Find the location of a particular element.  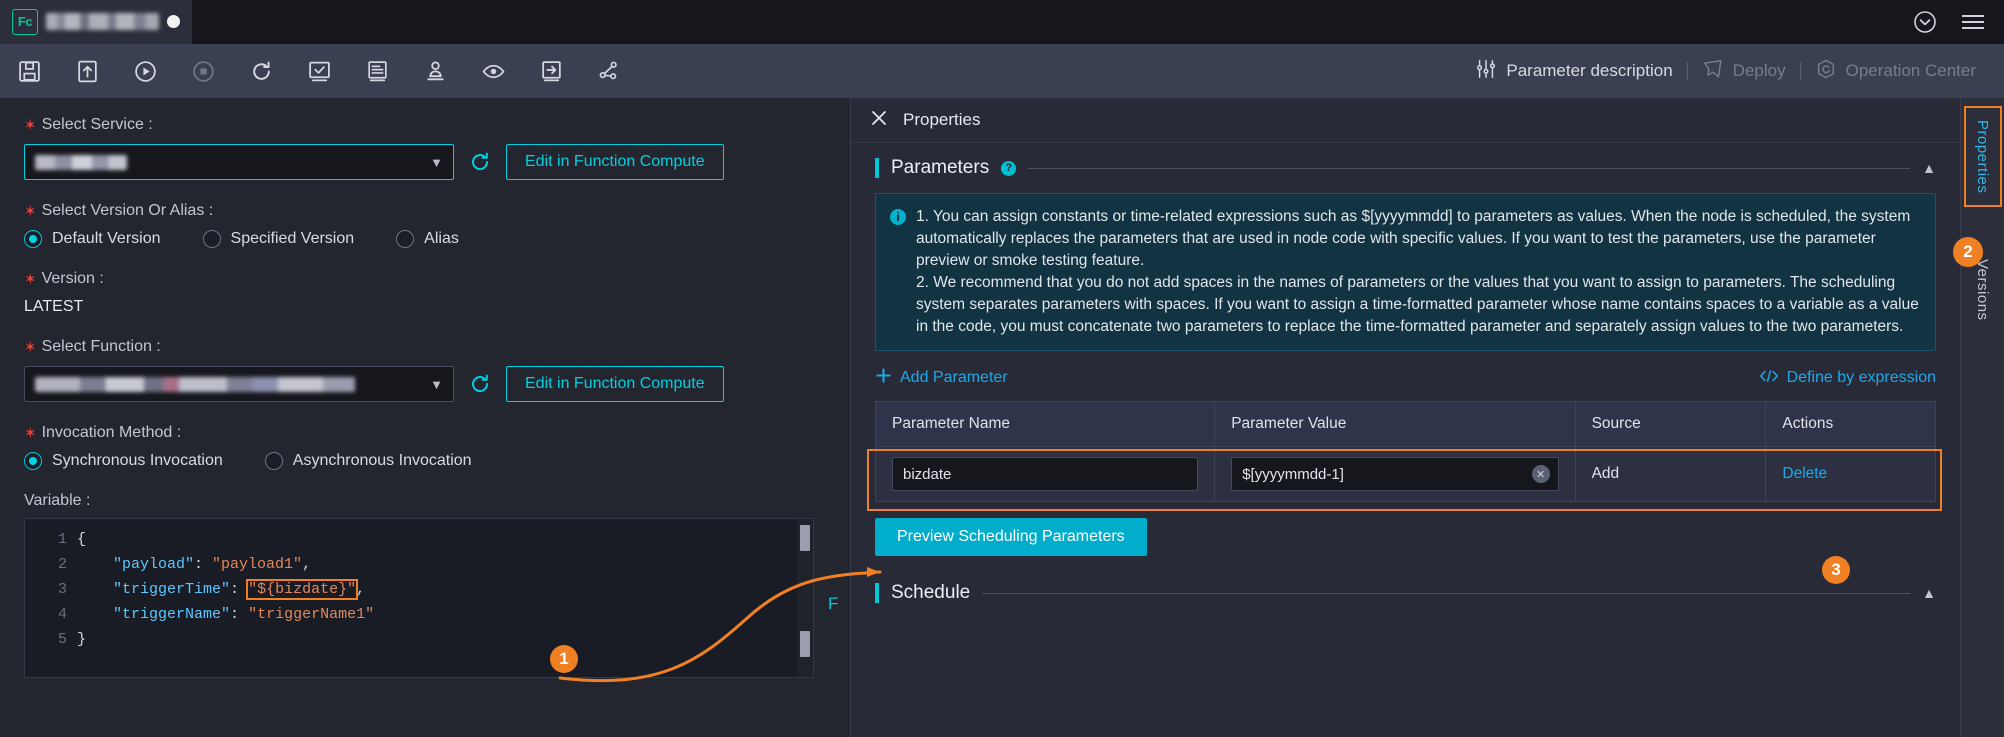

parameters-section-header: Parameters ? ▲ is located at coordinates (1405, 168).